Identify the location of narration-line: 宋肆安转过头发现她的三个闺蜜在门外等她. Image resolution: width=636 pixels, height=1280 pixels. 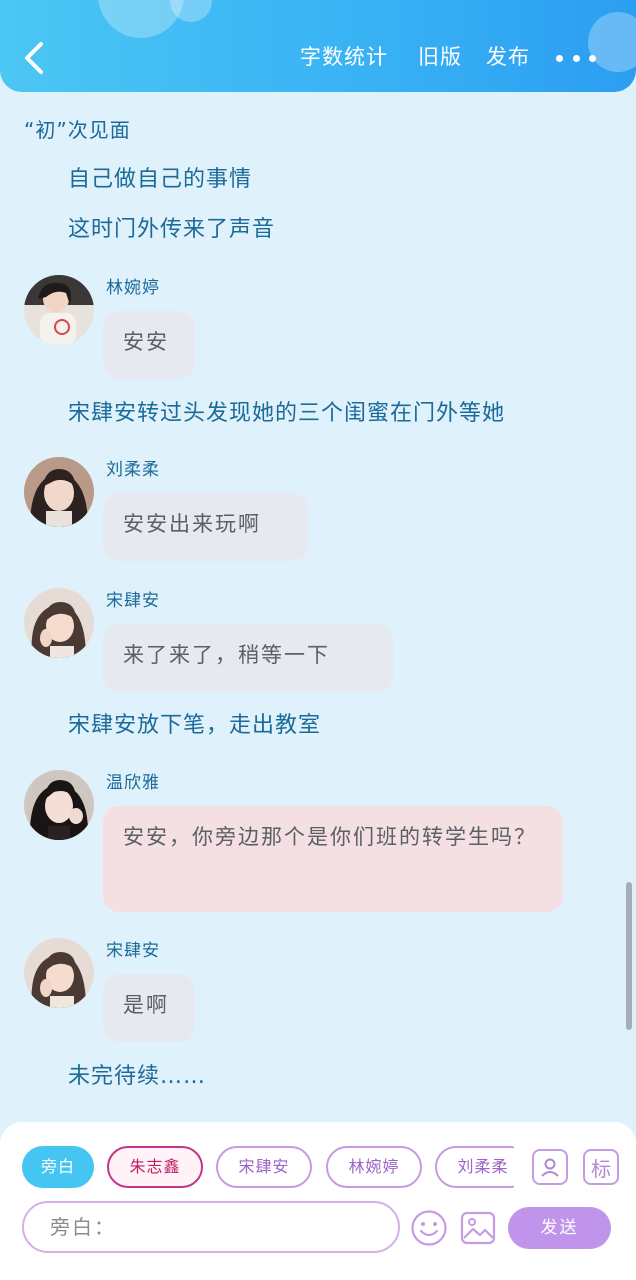
(286, 414).